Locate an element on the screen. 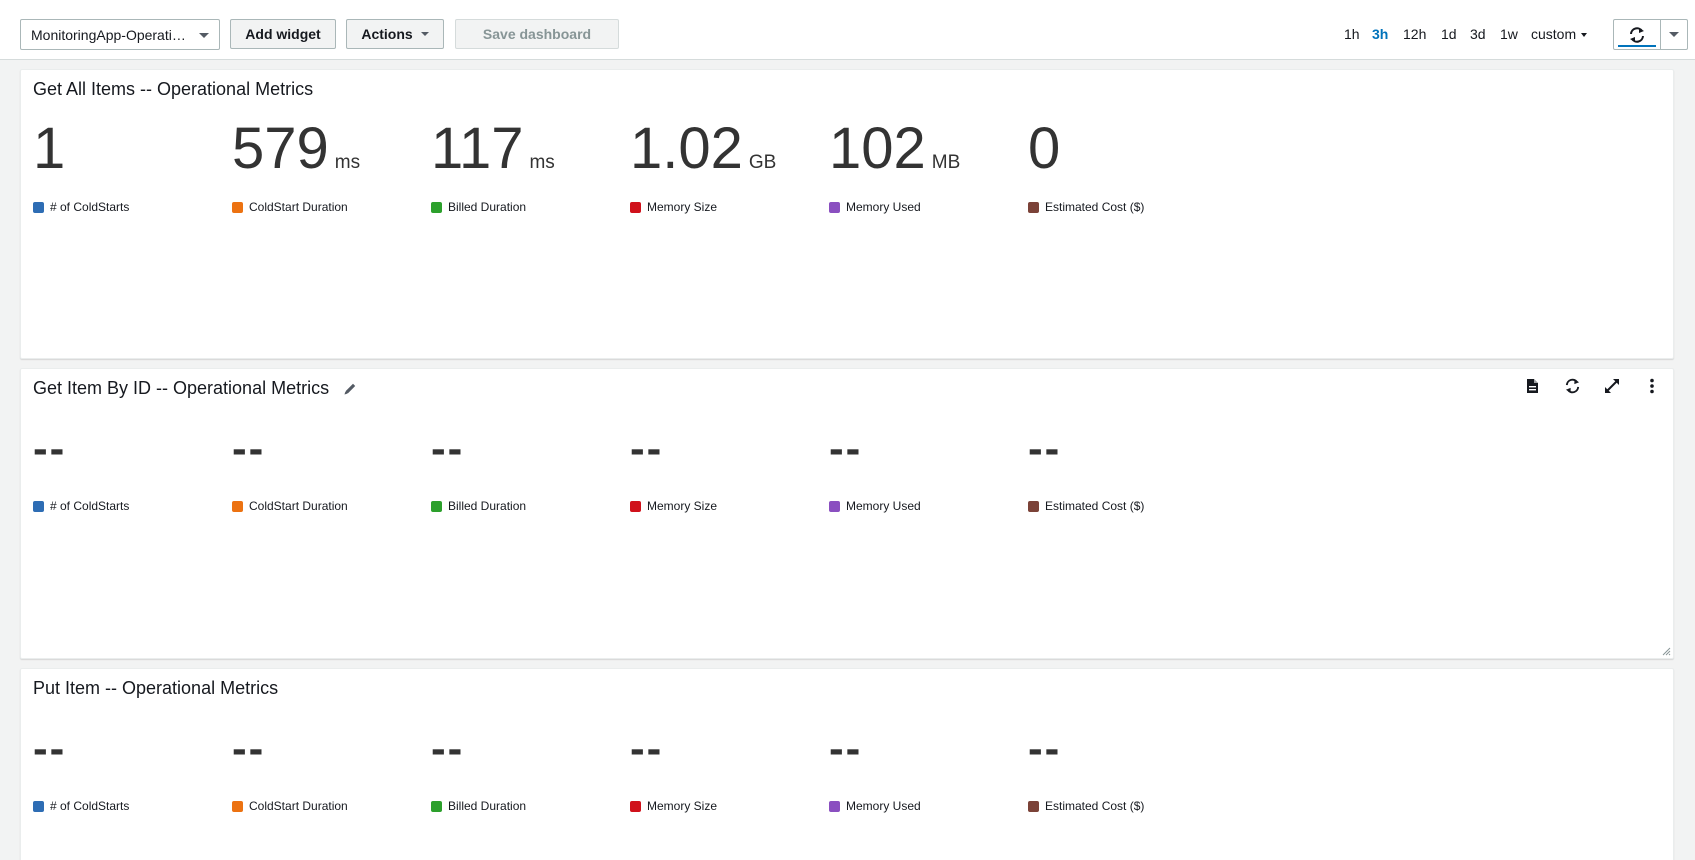 This screenshot has height=860, width=1695. range-1w: 1w is located at coordinates (1509, 34).